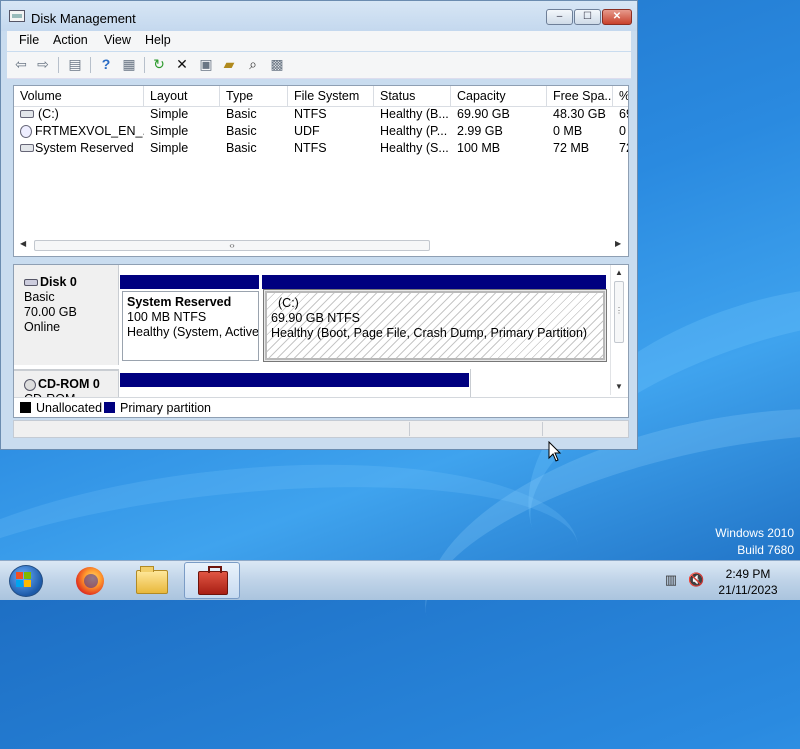  I want to click on open-icon: ▣, so click(206, 64).